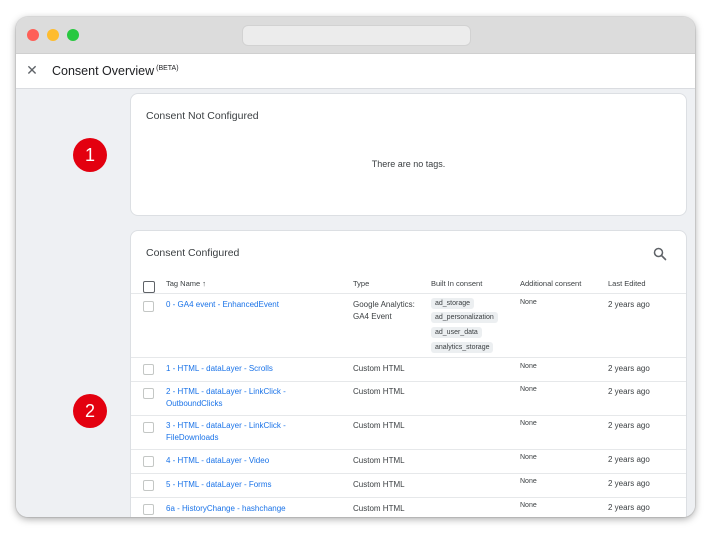  I want to click on tag-type: Google Analytics: GA4 Event, so click(384, 310).